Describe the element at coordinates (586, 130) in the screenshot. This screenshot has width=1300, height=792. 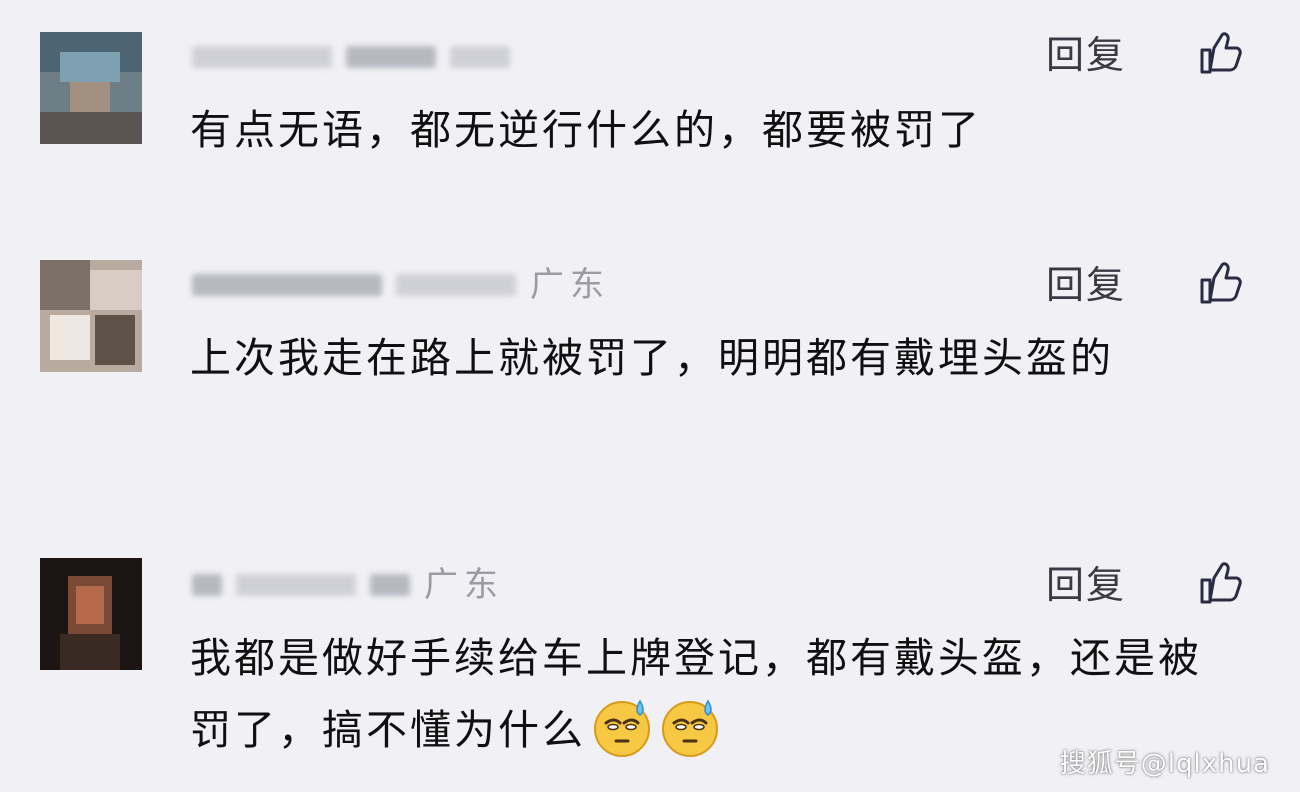
I see `comment-text: 有点无语，都无逆行什么的，都要被罚了` at that location.